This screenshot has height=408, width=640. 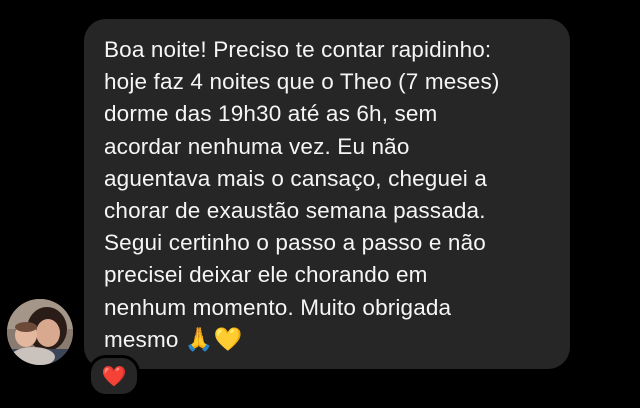 What do you see at coordinates (295, 211) in the screenshot?
I see `message-line: chorar de exaustão semana passada.` at bounding box center [295, 211].